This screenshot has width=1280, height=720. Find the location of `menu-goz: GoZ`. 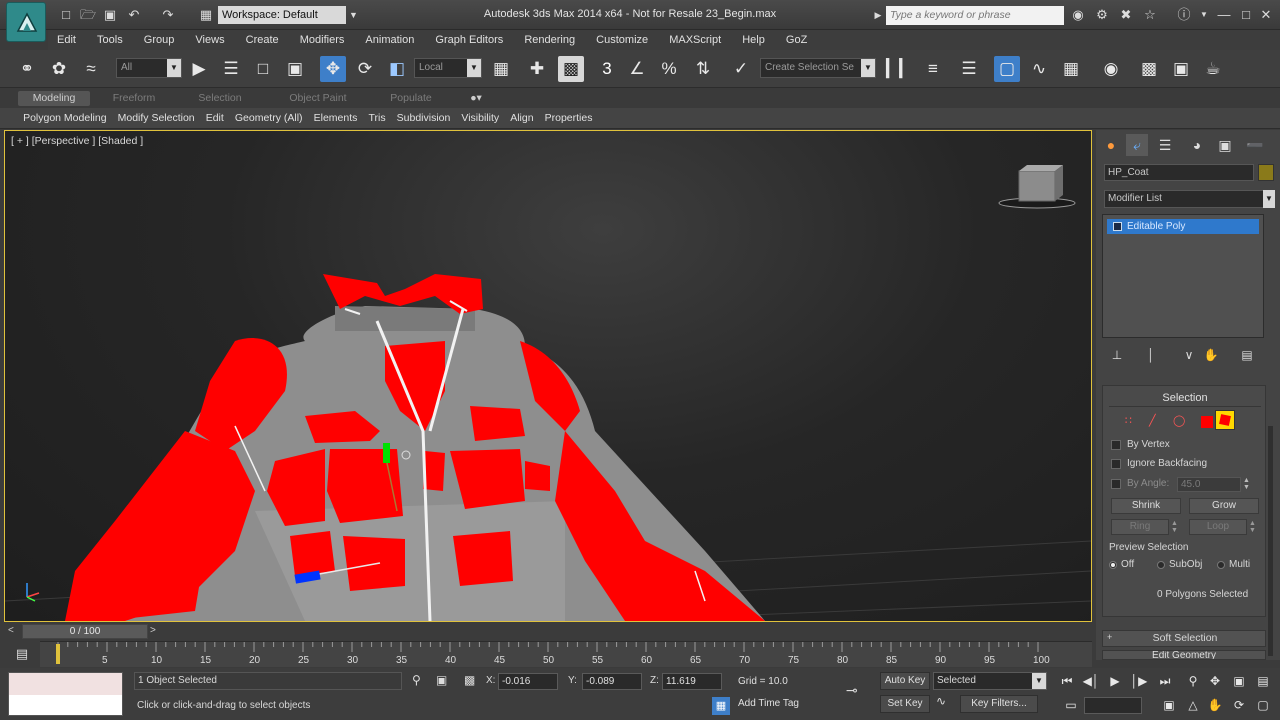

menu-goz: GoZ is located at coordinates (796, 40).